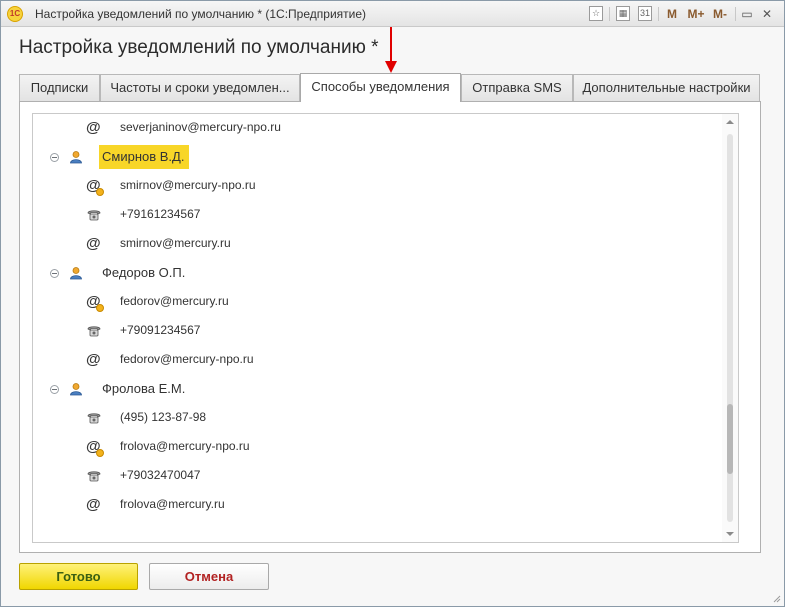  What do you see at coordinates (78, 576) in the screenshot?
I see `done-button: Готово` at bounding box center [78, 576].